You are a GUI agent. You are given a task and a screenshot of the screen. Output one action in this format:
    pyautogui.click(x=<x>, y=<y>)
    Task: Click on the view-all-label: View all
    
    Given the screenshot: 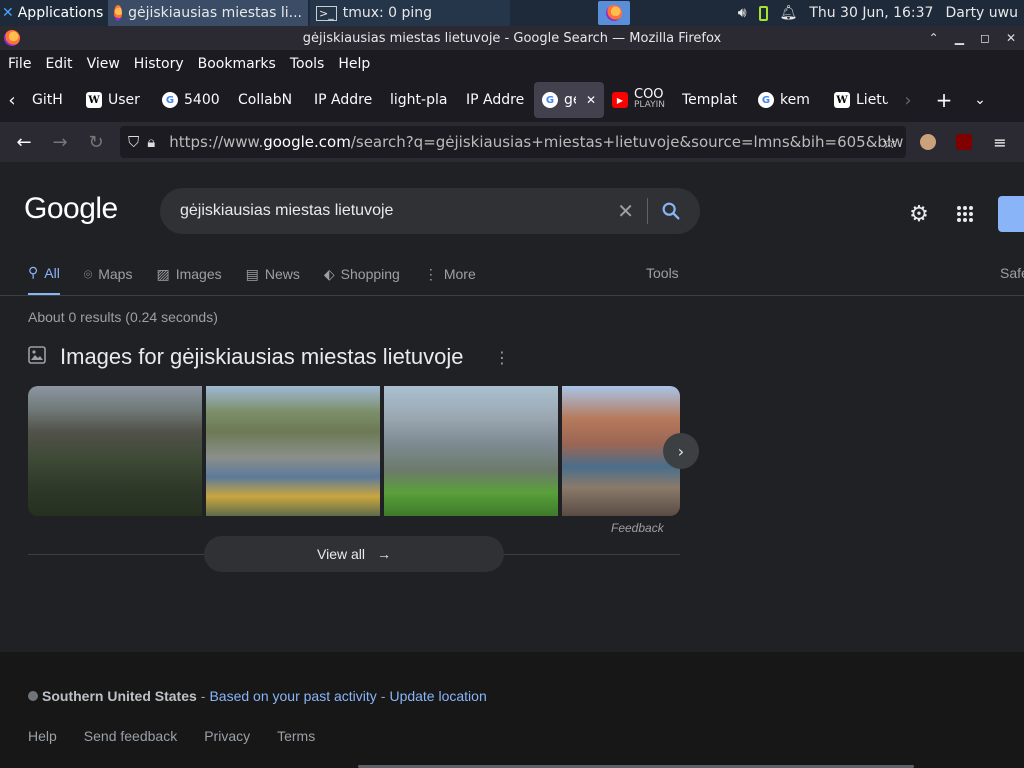 What is the action you would take?
    pyautogui.click(x=341, y=554)
    